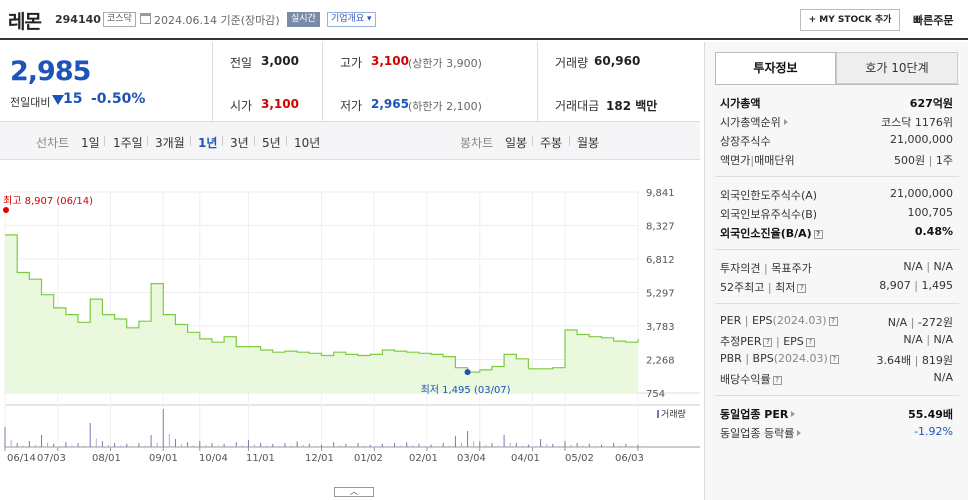 This screenshot has height=500, width=968. What do you see at coordinates (467, 372) in the screenshot?
I see `low-marker` at bounding box center [467, 372].